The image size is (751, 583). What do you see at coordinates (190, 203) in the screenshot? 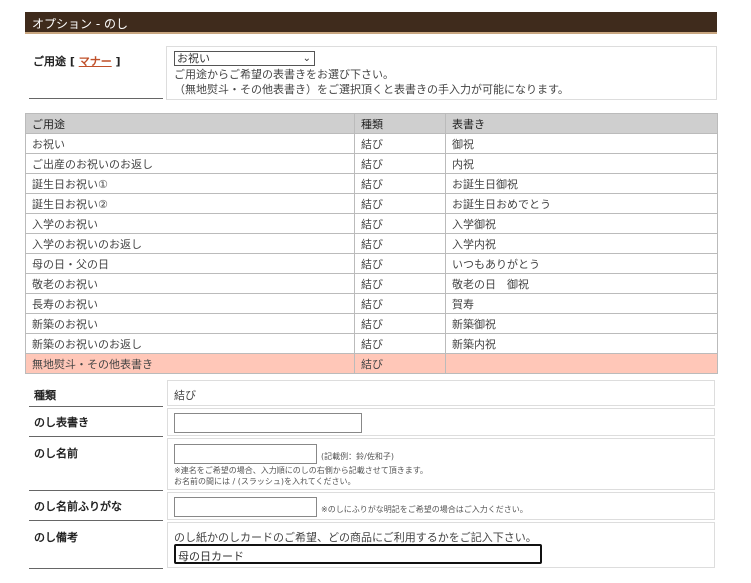
I see `row-usage: 誕生日お祝い②` at bounding box center [190, 203].